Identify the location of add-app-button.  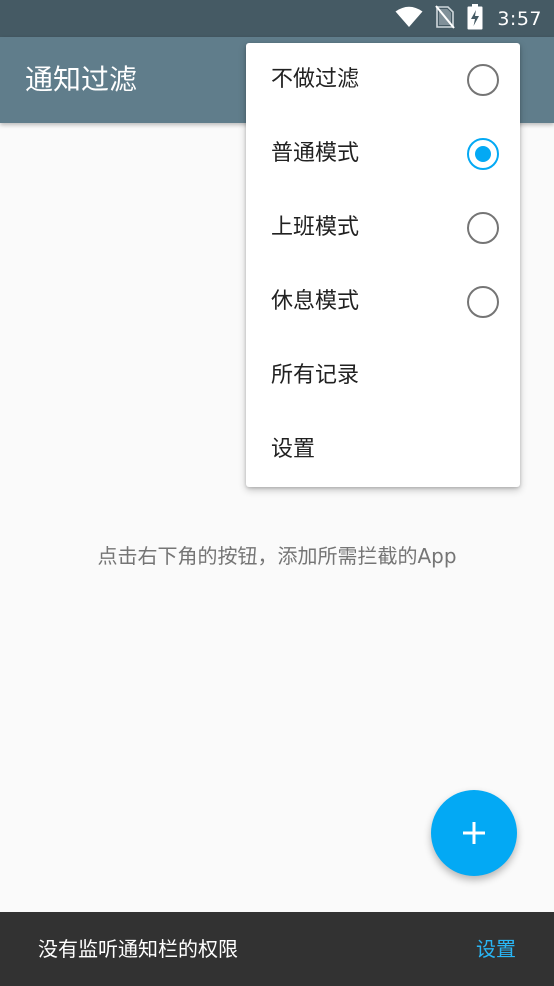
(474, 833).